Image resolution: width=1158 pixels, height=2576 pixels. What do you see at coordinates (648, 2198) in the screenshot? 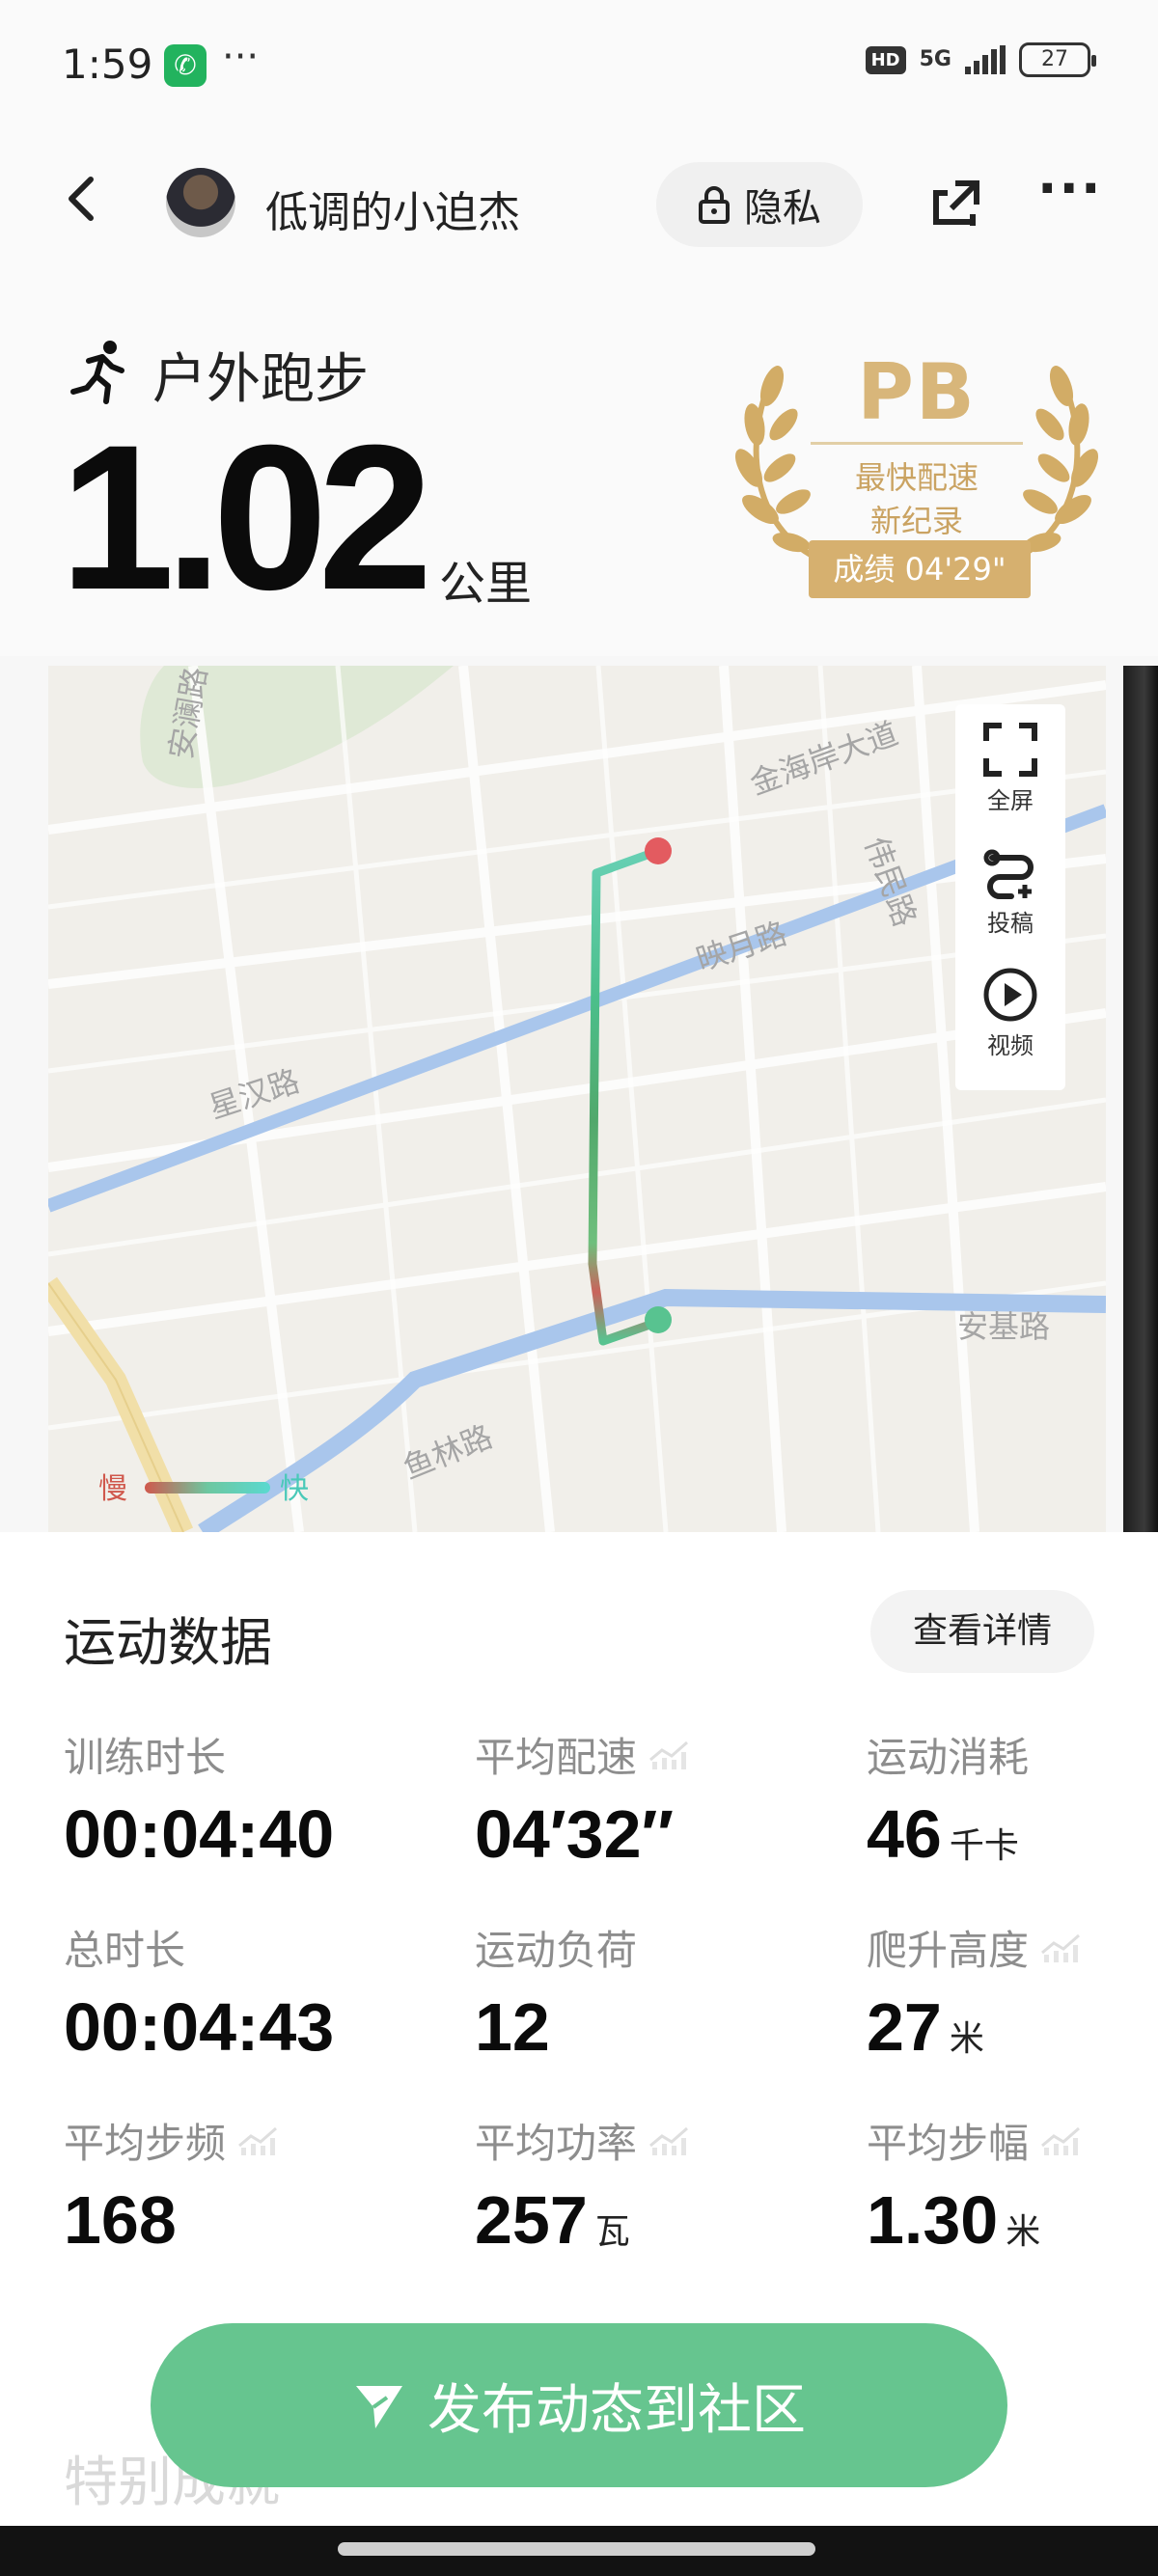
I see `metric-average-power: 平均功率 257 瓦` at bounding box center [648, 2198].